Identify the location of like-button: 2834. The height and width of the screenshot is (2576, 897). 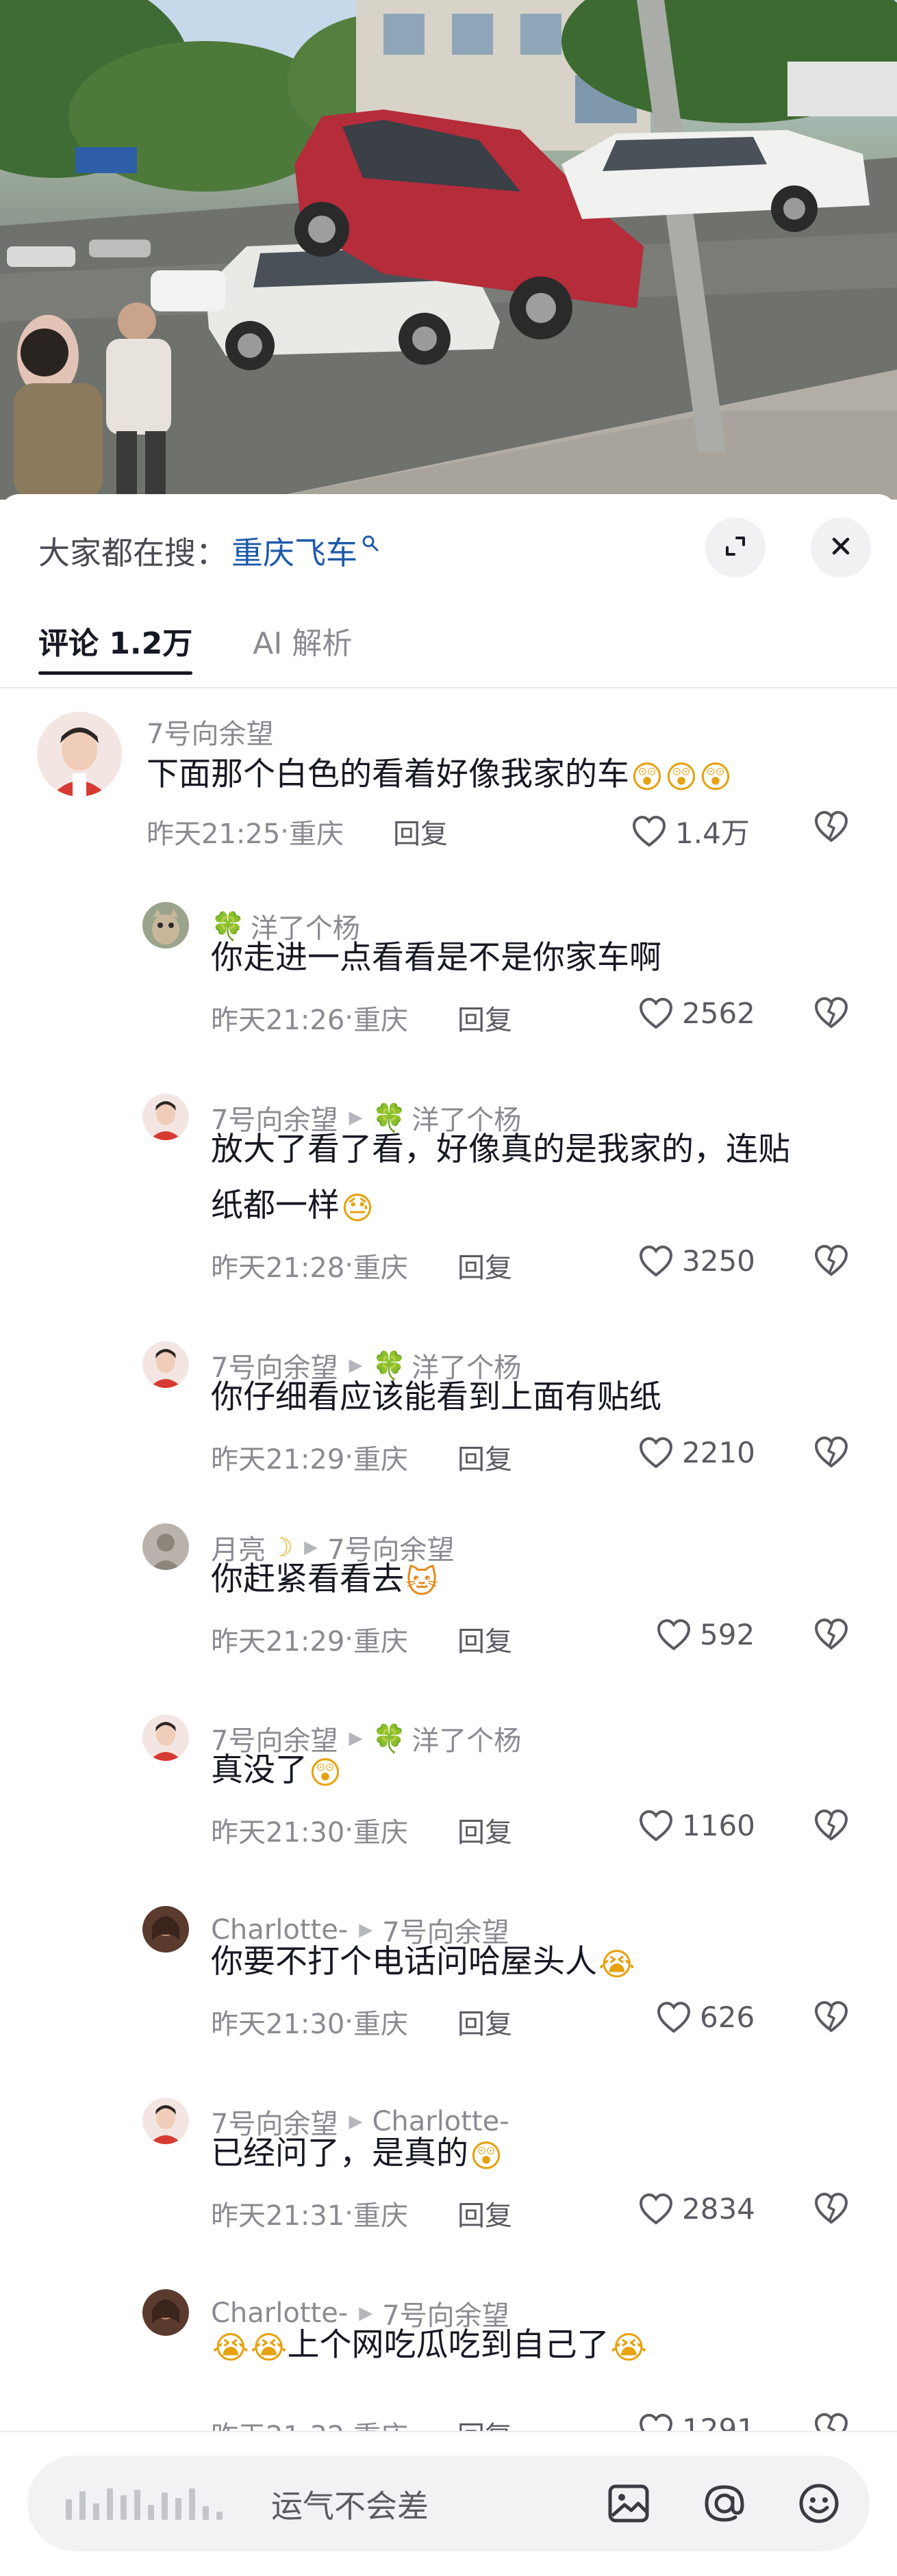
(696, 2209).